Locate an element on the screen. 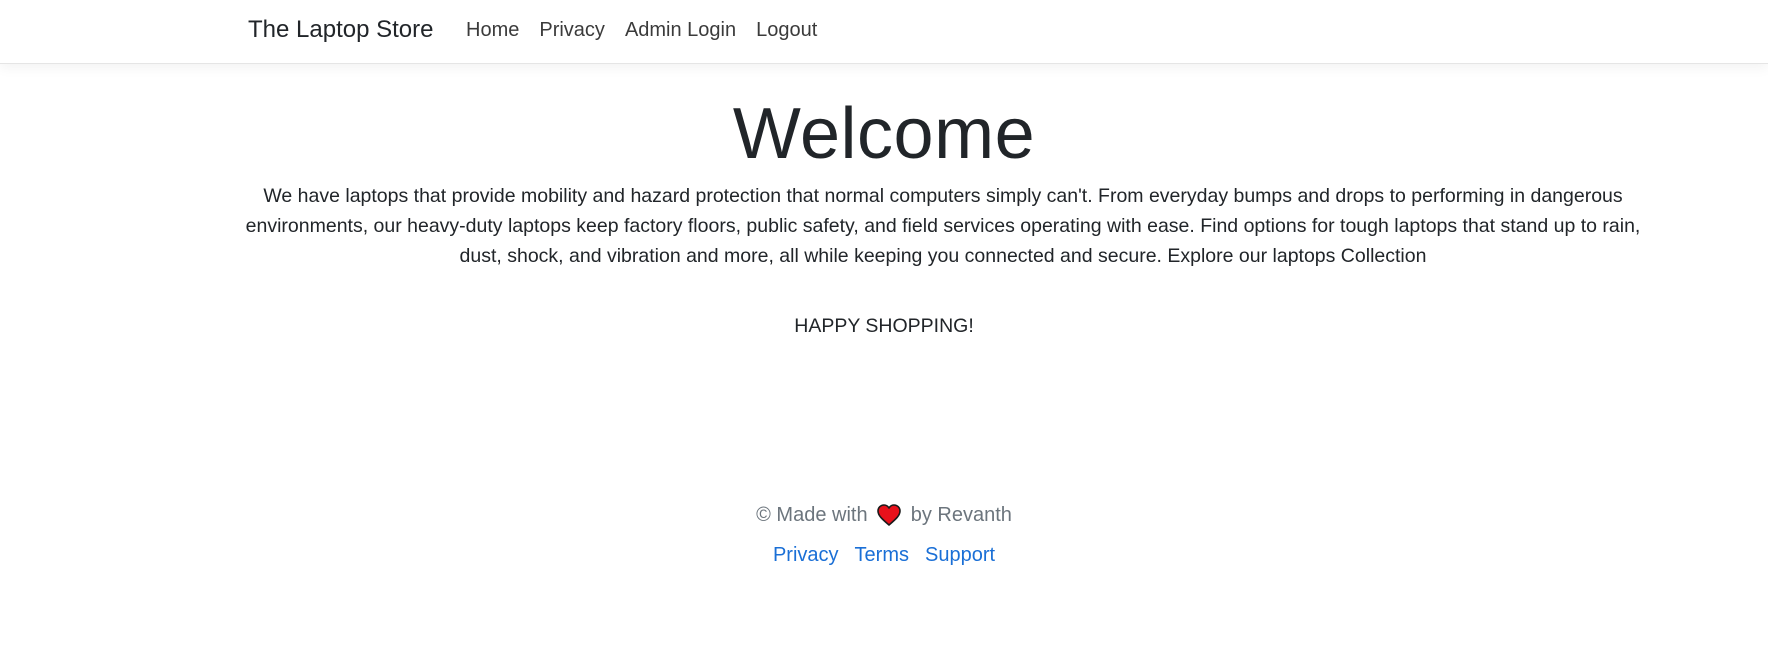 This screenshot has height=656, width=1768. credit-prefix: © Made with is located at coordinates (812, 515).